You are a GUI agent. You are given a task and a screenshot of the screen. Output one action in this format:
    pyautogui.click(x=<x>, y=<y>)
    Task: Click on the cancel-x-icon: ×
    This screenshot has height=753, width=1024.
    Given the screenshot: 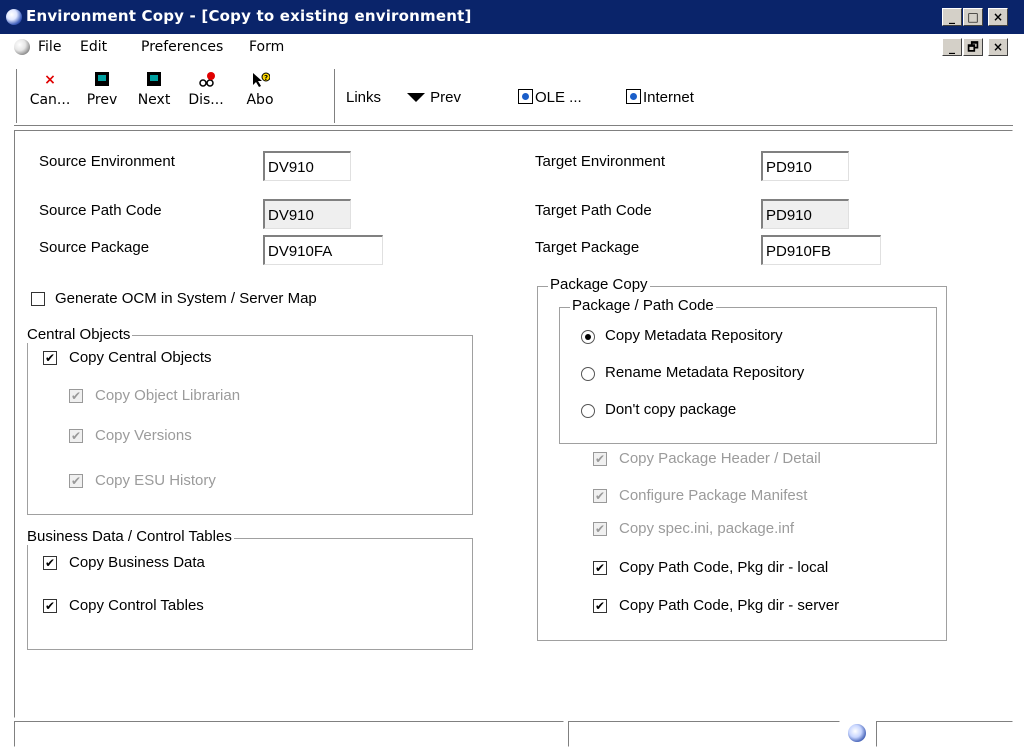 What is the action you would take?
    pyautogui.click(x=50, y=80)
    